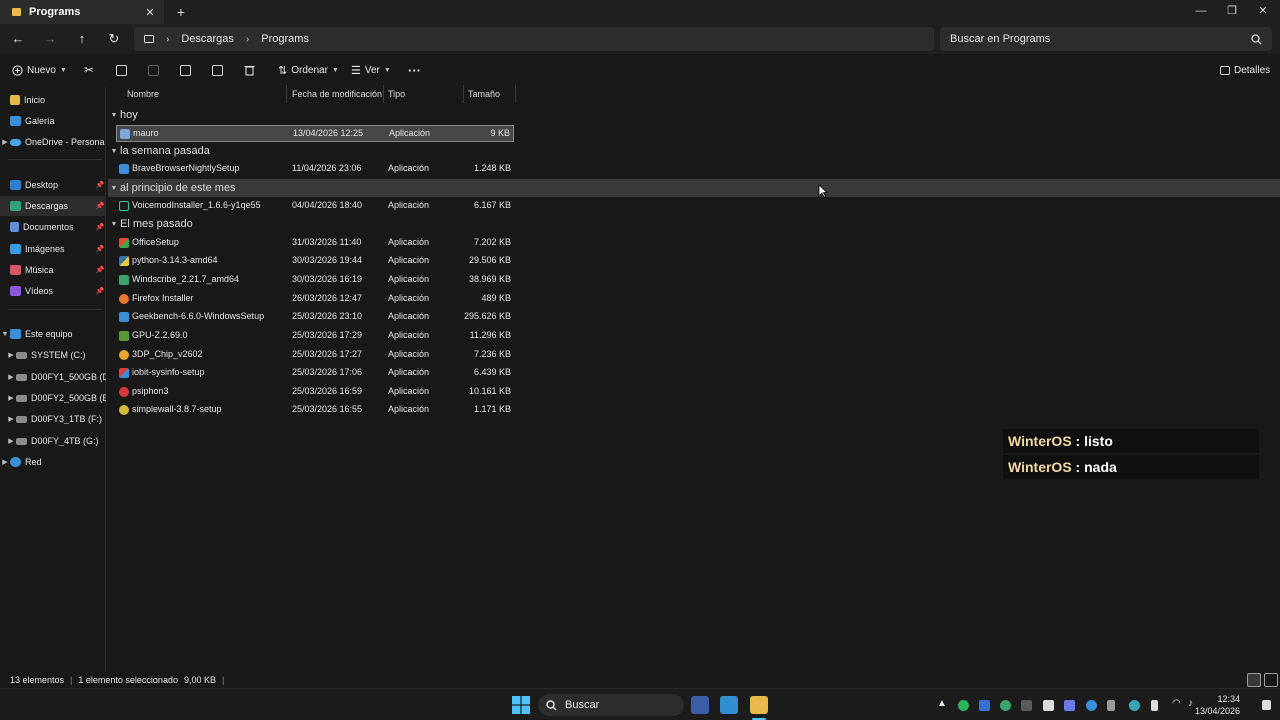 This screenshot has height=720, width=1280. Describe the element at coordinates (53, 291) in the screenshot. I see `sidebar-item-videos: Vídeos 📌` at that location.